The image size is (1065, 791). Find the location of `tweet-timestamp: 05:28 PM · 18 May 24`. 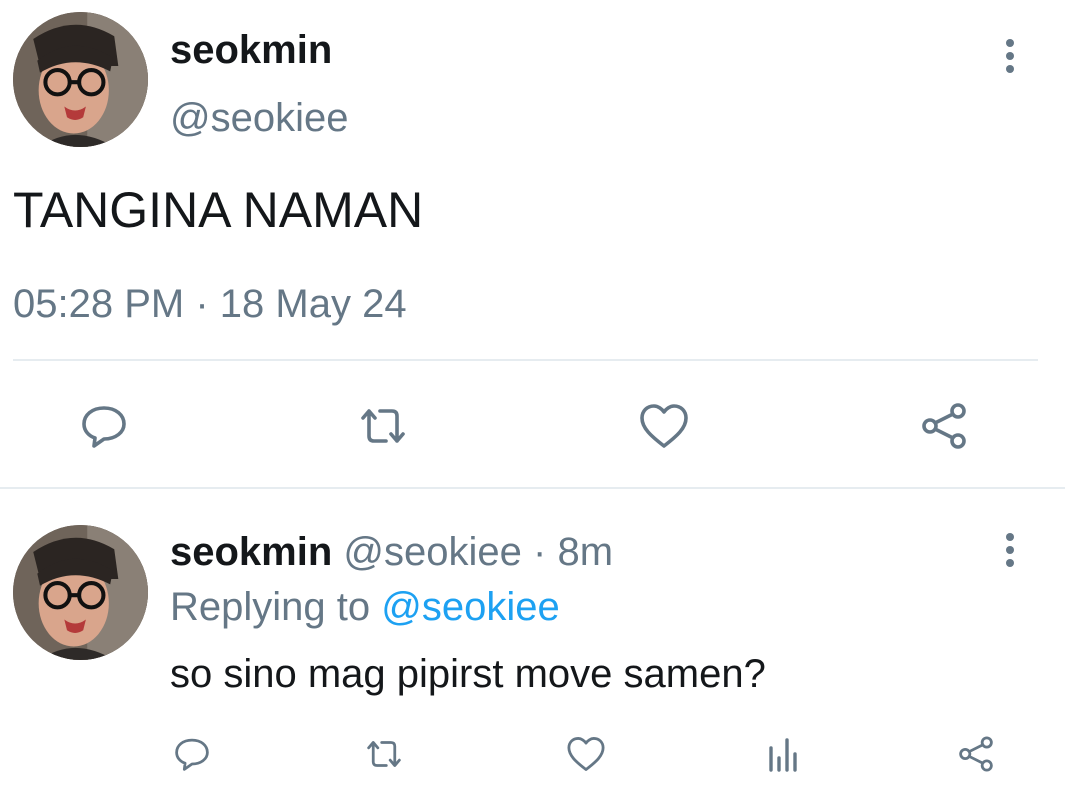

tweet-timestamp: 05:28 PM · 18 May 24 is located at coordinates (210, 304).